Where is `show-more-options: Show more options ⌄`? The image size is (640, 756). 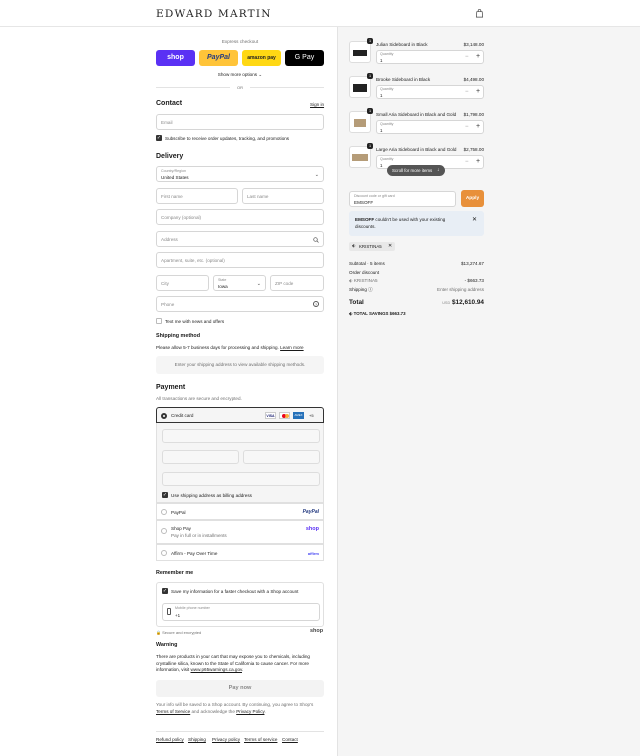 show-more-options: Show more options ⌄ is located at coordinates (240, 75).